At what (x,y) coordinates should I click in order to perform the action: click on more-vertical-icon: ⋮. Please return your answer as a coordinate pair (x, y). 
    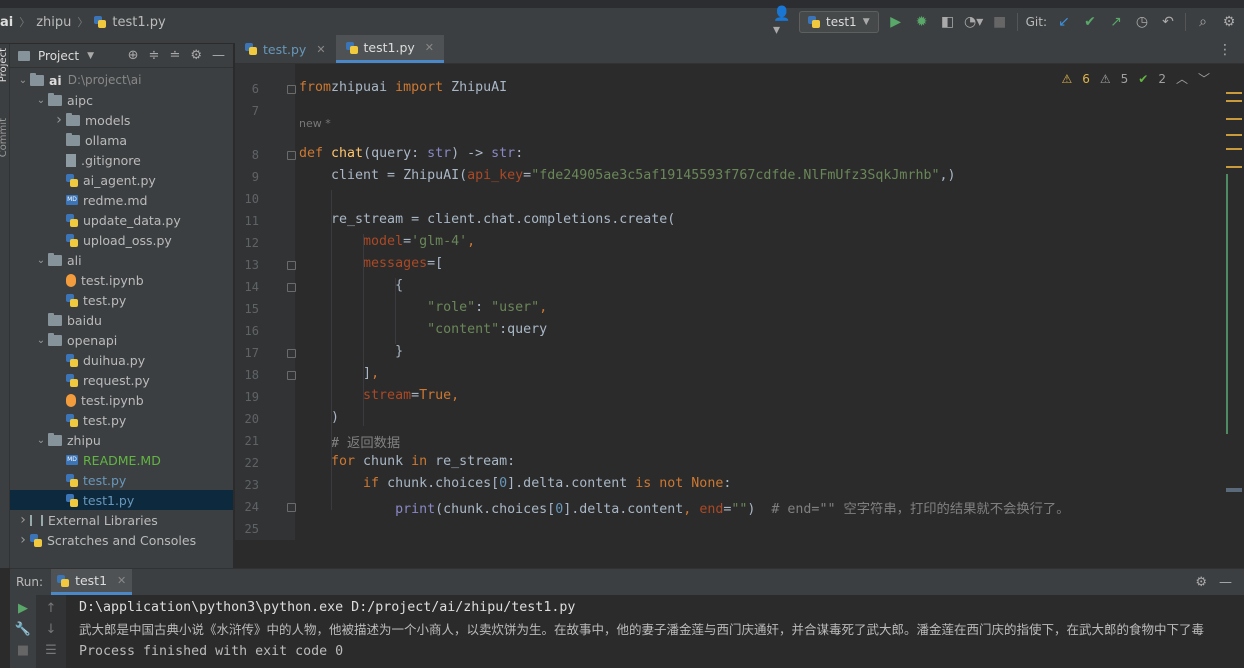
    Looking at the image, I should click on (1225, 50).